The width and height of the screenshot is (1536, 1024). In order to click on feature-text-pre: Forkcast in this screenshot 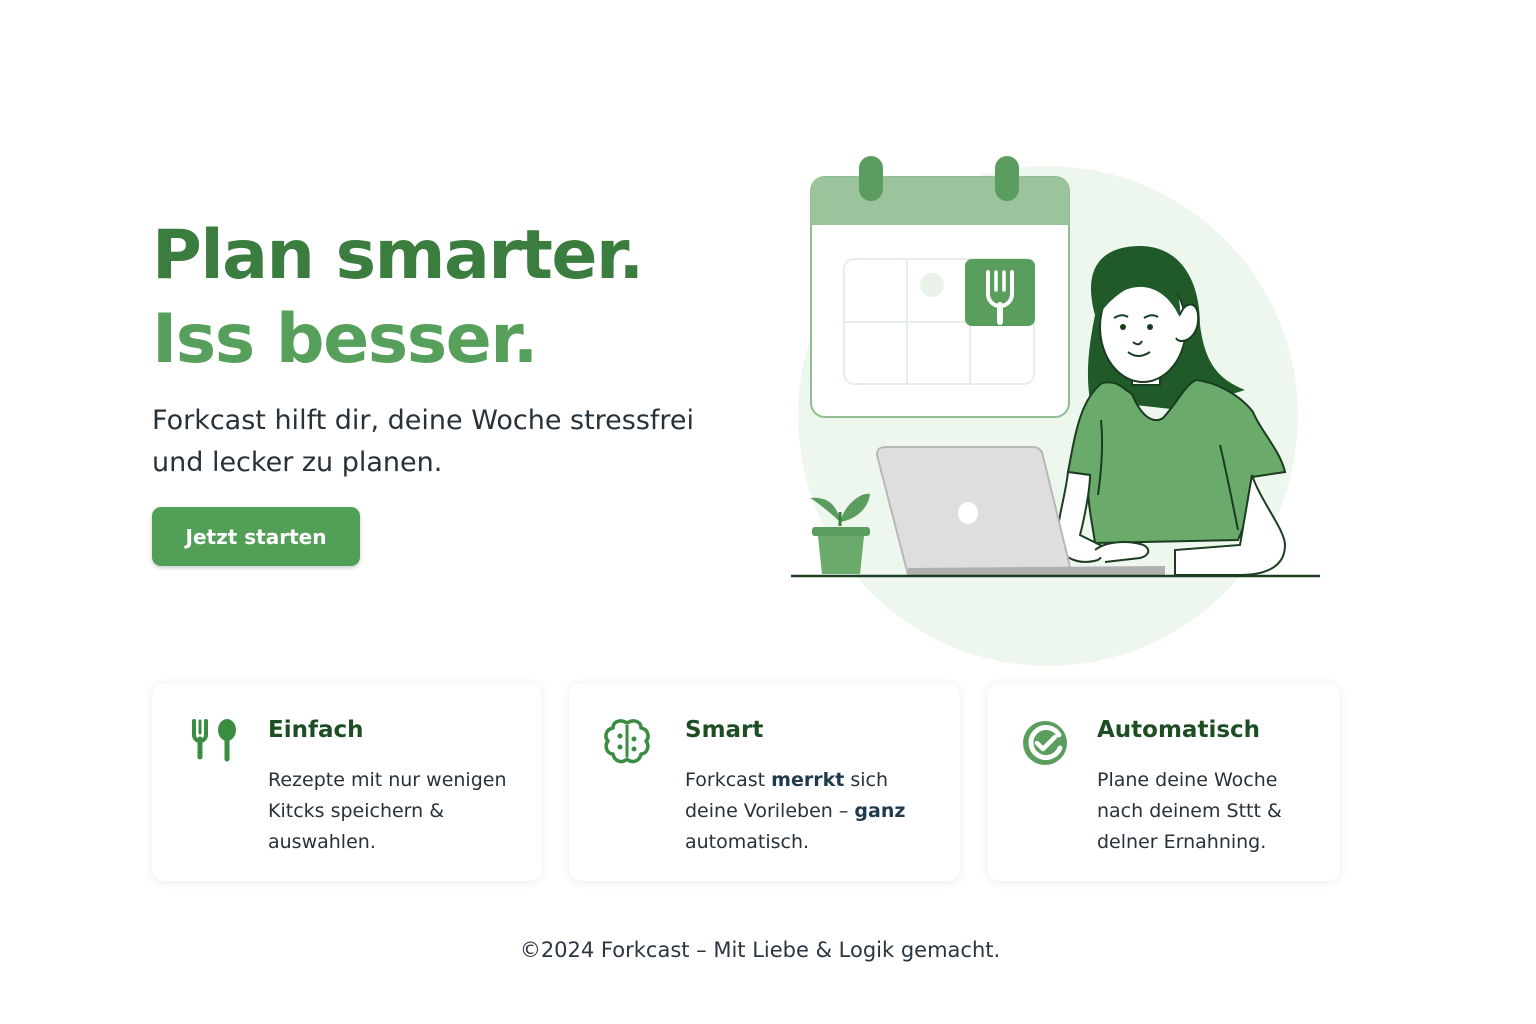, I will do `click(728, 780)`.